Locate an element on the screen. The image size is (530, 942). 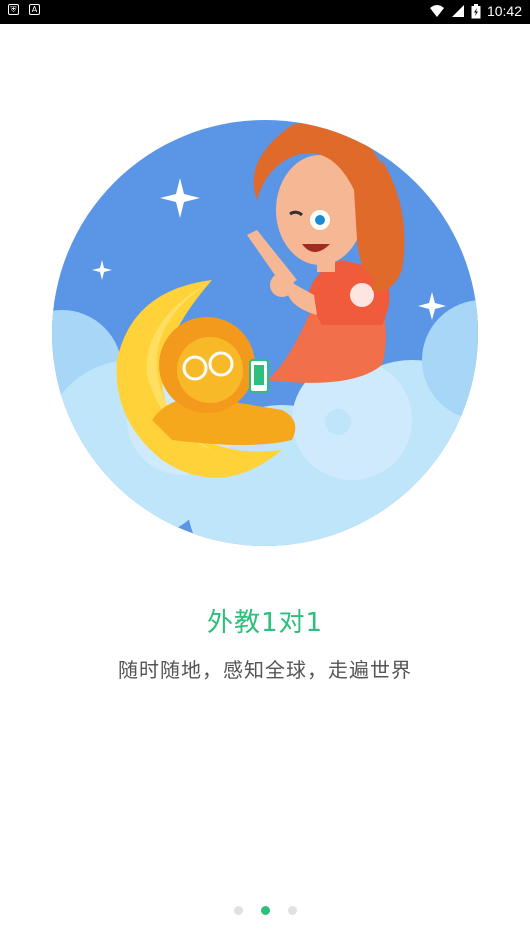
shield-icon: ⛨ is located at coordinates (13, 9).